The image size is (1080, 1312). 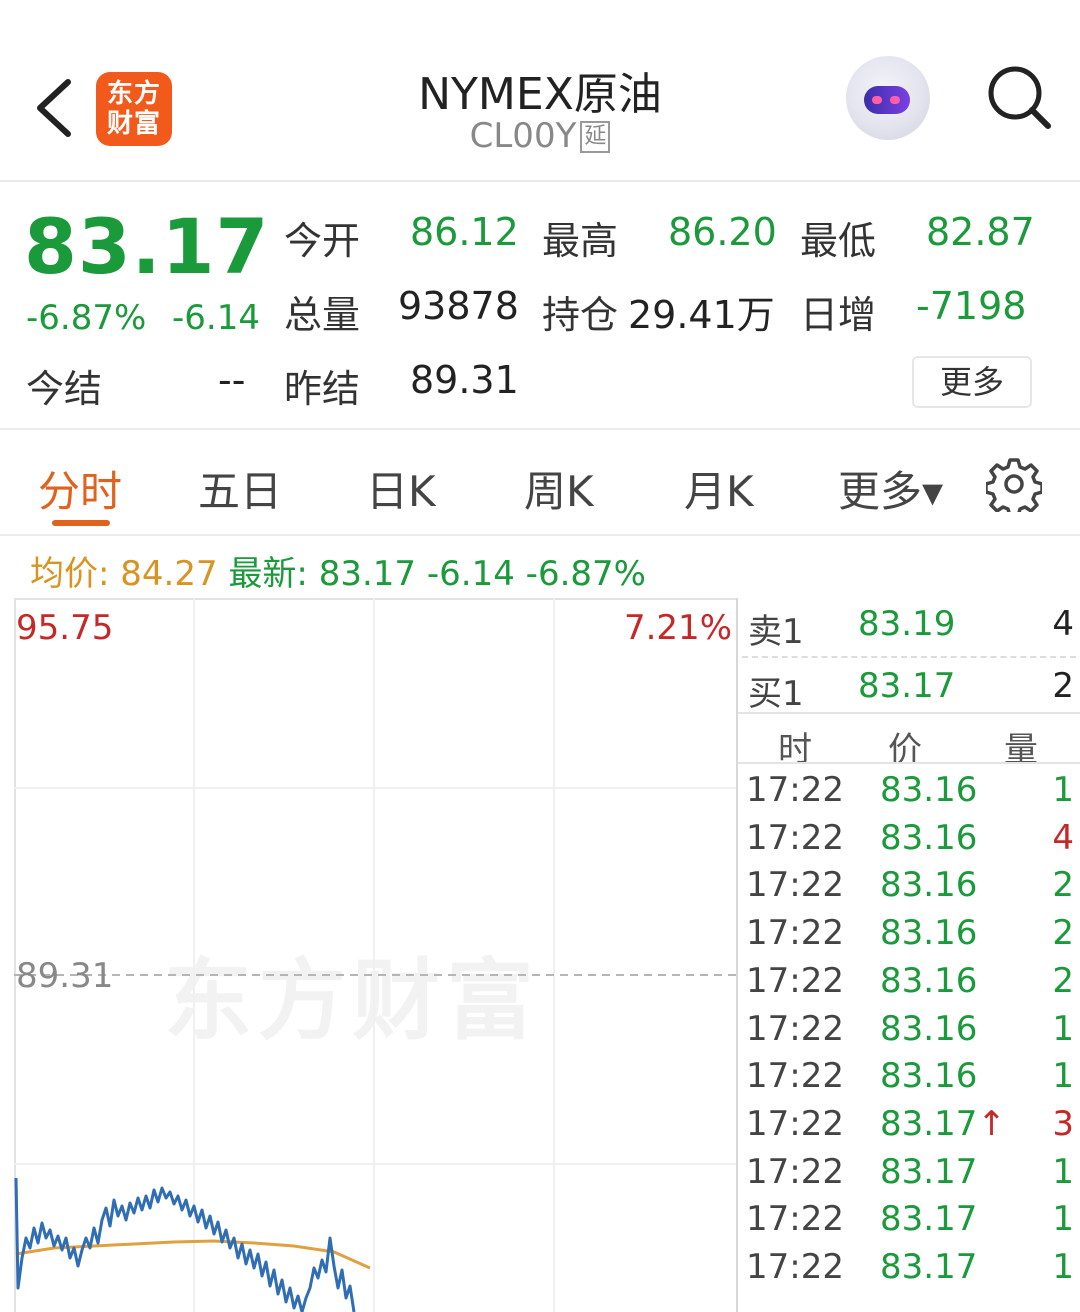 I want to click on price-summary-line: 均价: 84.27 最新: 83.17 -6.14 -6.87%, so click(x=338, y=570).